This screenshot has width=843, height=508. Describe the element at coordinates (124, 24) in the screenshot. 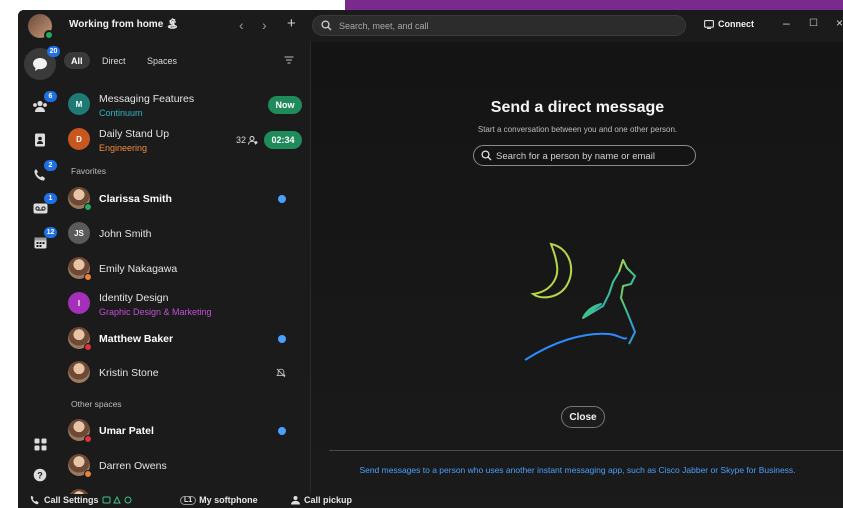

I see `status-message: Working from home 🏝` at that location.